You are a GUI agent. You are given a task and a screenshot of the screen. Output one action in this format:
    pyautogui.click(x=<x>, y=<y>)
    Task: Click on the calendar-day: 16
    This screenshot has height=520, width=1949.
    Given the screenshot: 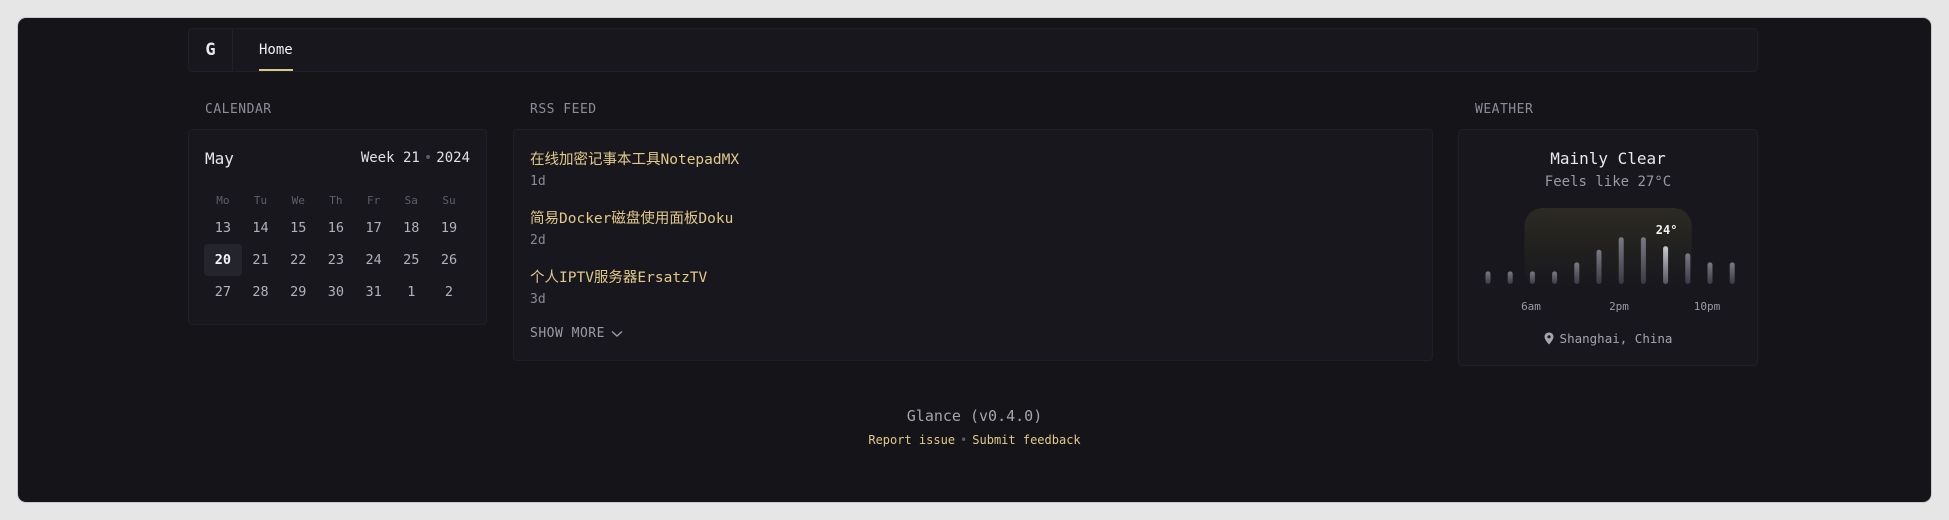 What is the action you would take?
    pyautogui.click(x=336, y=228)
    